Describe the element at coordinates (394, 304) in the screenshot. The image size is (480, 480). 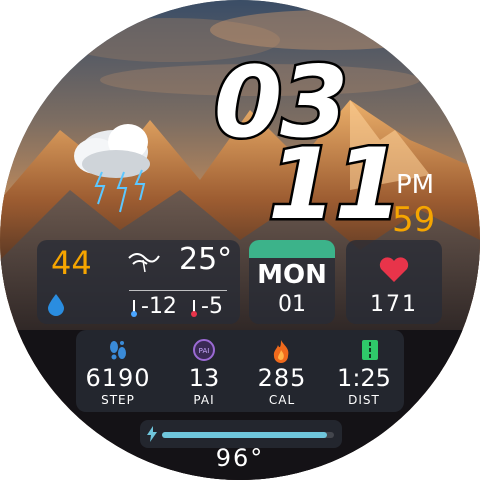
I see `heart-rate-value: 171` at that location.